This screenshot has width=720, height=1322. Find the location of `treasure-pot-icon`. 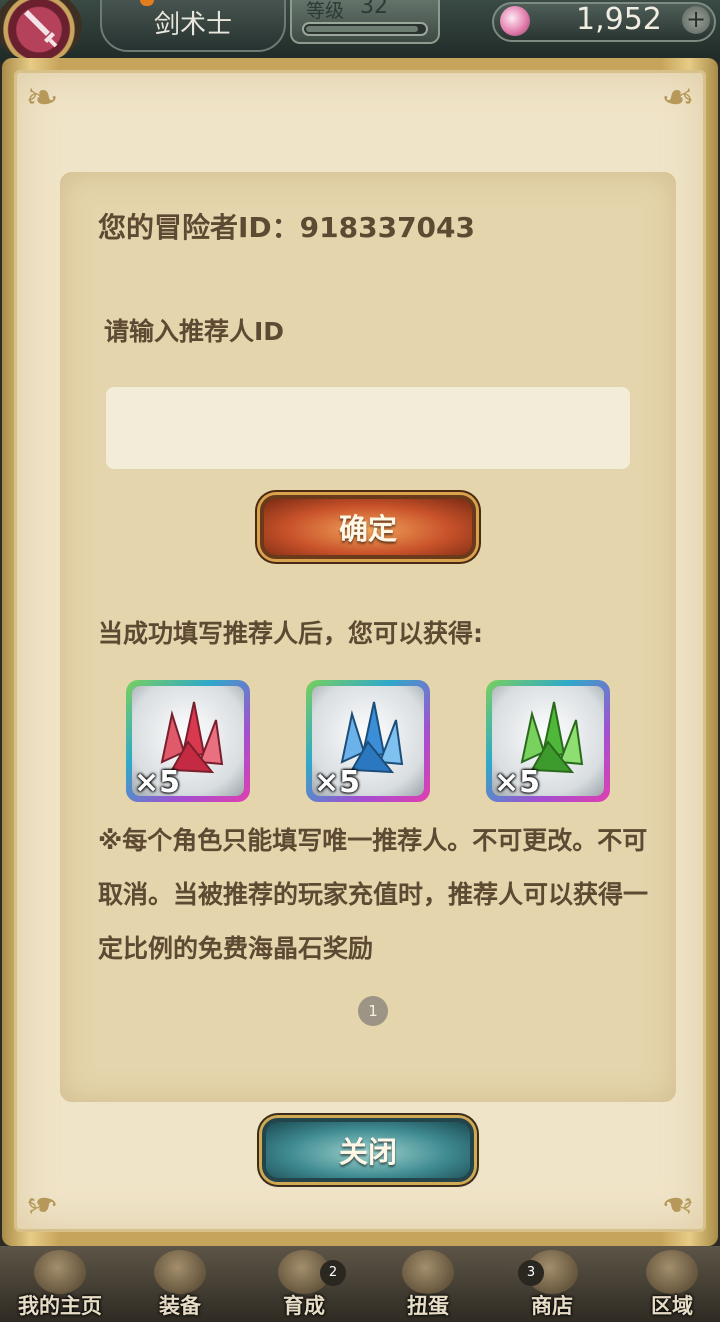

treasure-pot-icon is located at coordinates (428, 1272).